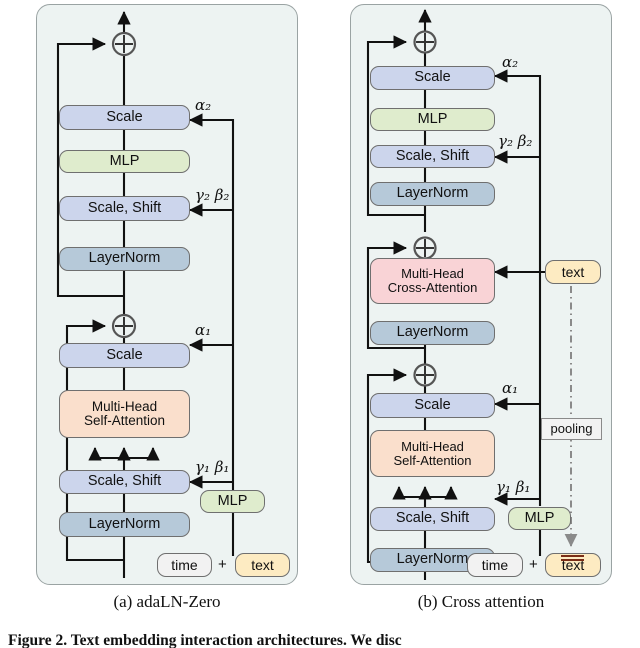  Describe the element at coordinates (510, 388) in the screenshot. I see `panel-b-alpha1-label: α₁` at that location.